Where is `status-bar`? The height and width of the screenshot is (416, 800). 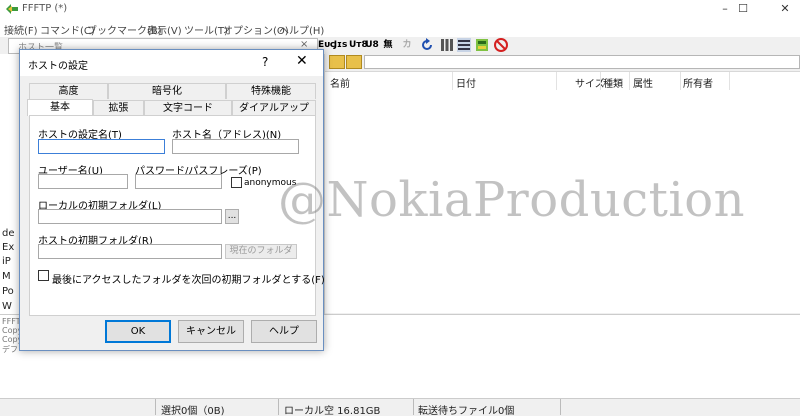
status-bar is located at coordinates (400, 407).